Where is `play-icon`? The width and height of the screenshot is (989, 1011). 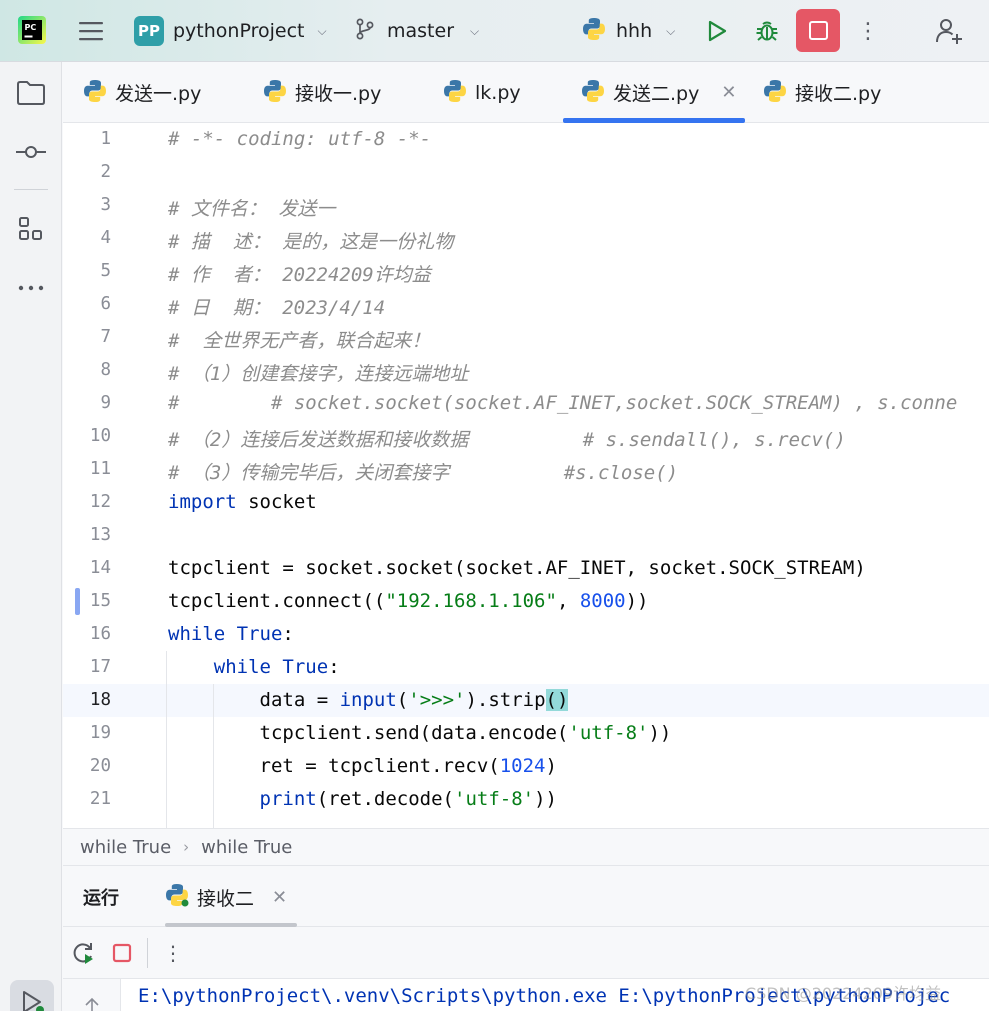 play-icon is located at coordinates (717, 31).